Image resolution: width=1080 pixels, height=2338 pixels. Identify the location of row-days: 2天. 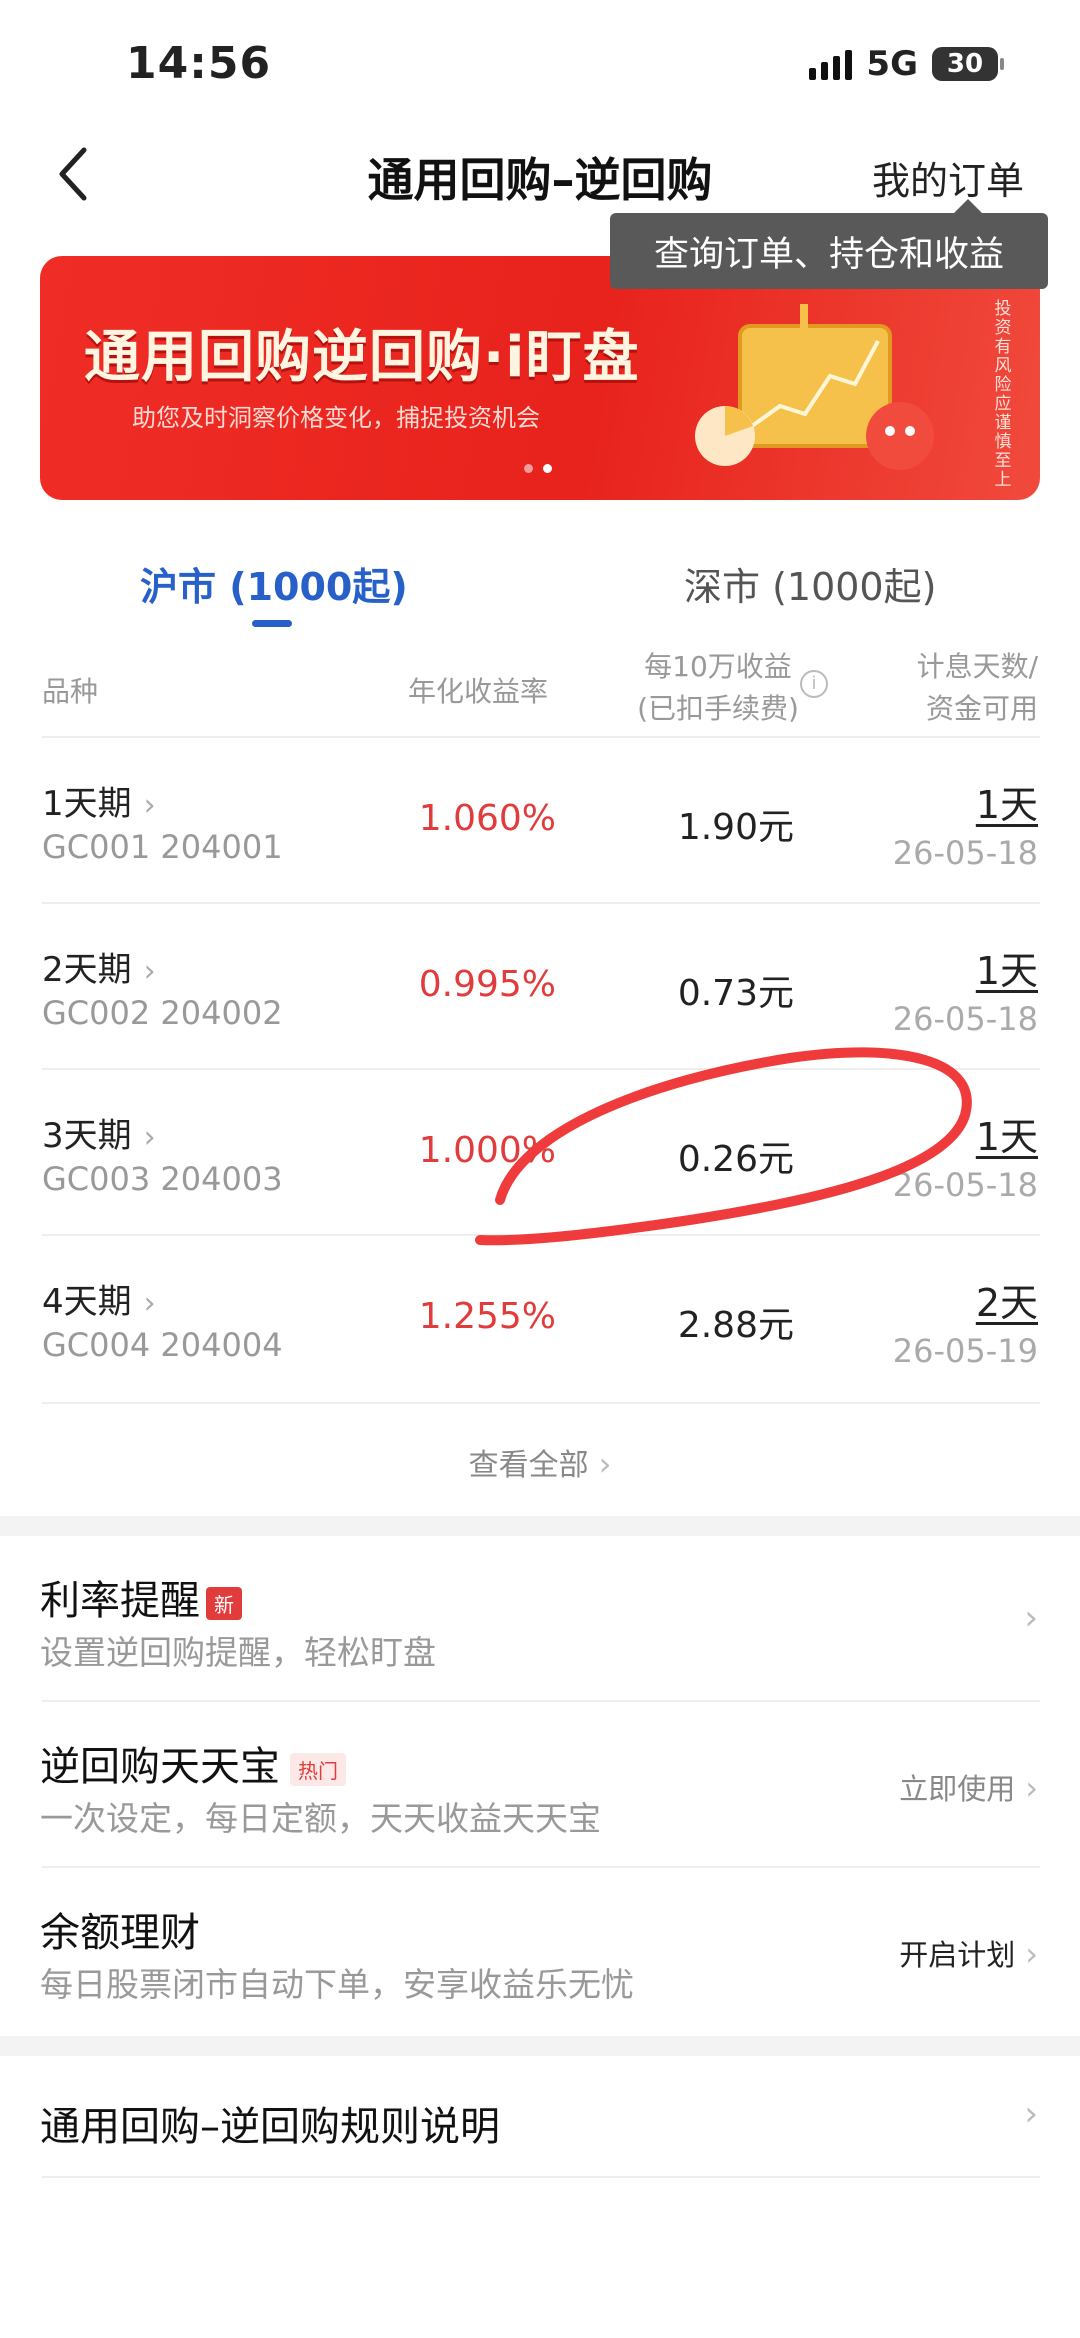
(1007, 1299).